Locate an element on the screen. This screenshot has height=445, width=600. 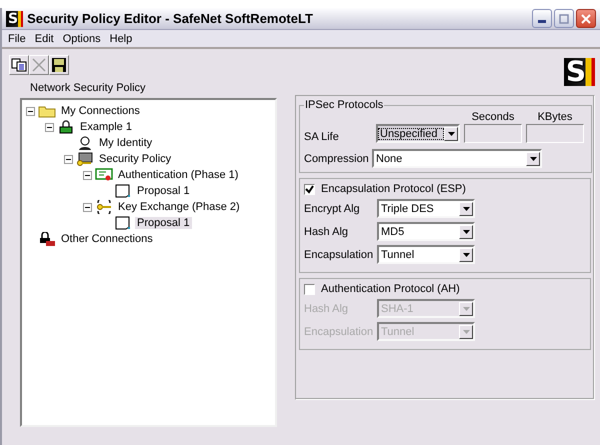
tree-item: Example 1 is located at coordinates (106, 127).